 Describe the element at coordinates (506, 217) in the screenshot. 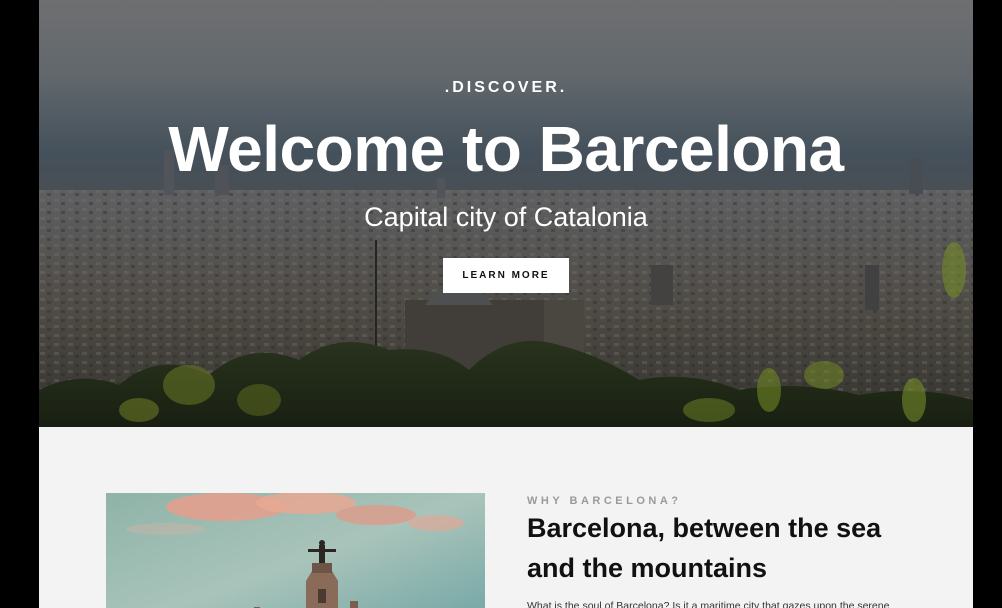

I see `hero-subtitle: Capital city of Catalonia` at that location.